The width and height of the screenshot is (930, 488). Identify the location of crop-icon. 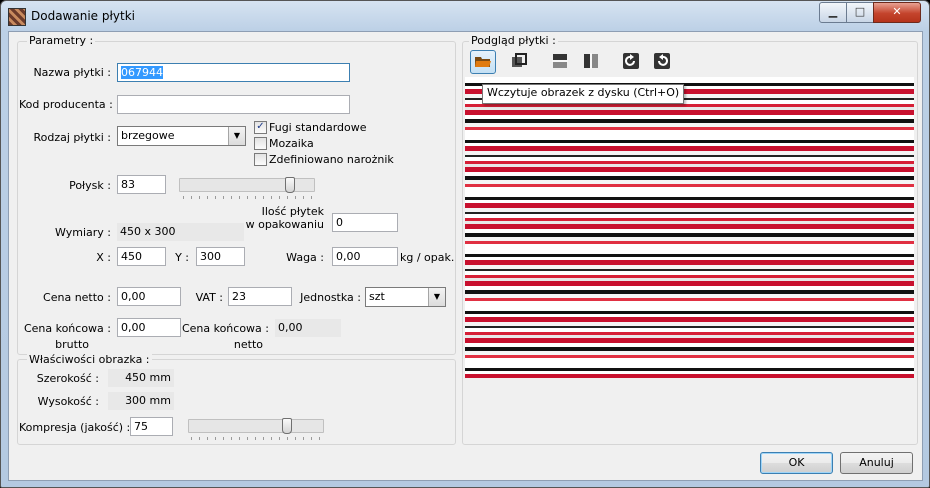
(519, 60).